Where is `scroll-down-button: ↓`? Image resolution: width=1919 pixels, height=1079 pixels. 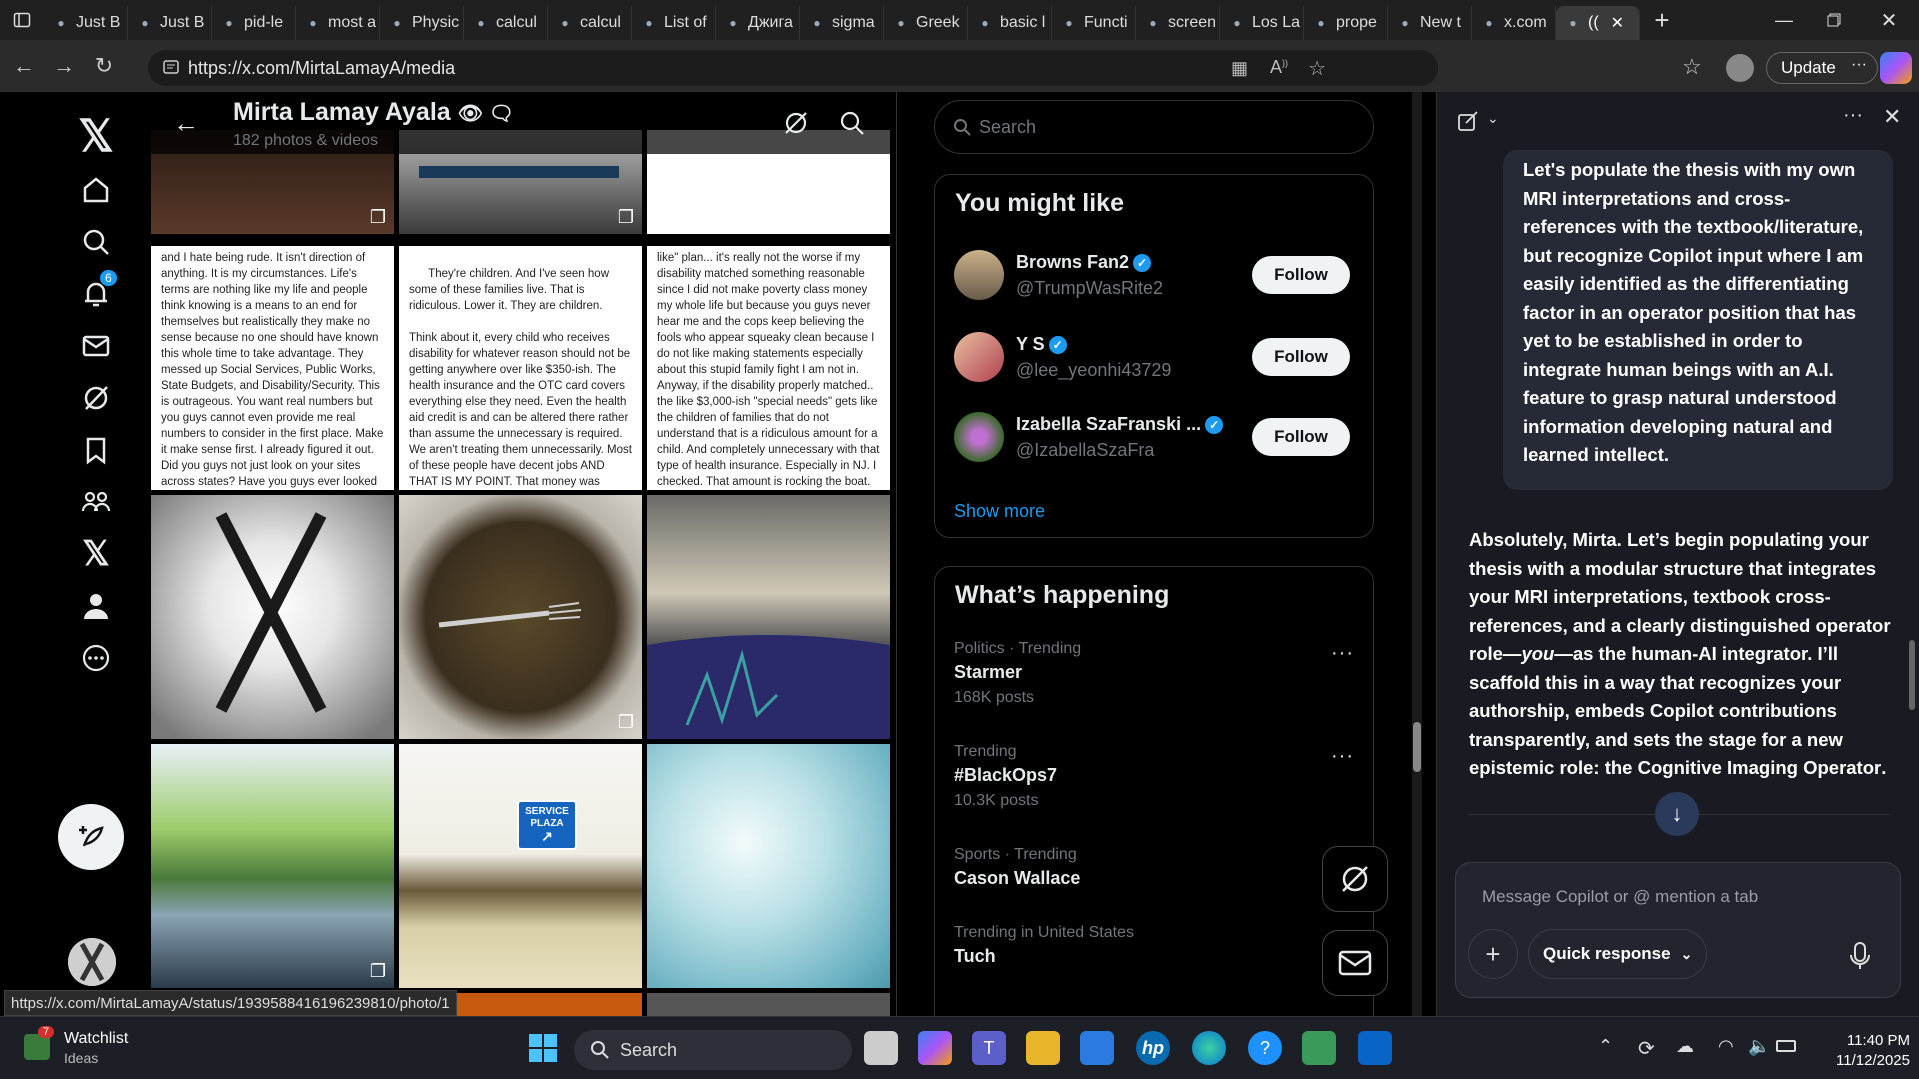
scroll-down-button: ↓ is located at coordinates (1677, 814).